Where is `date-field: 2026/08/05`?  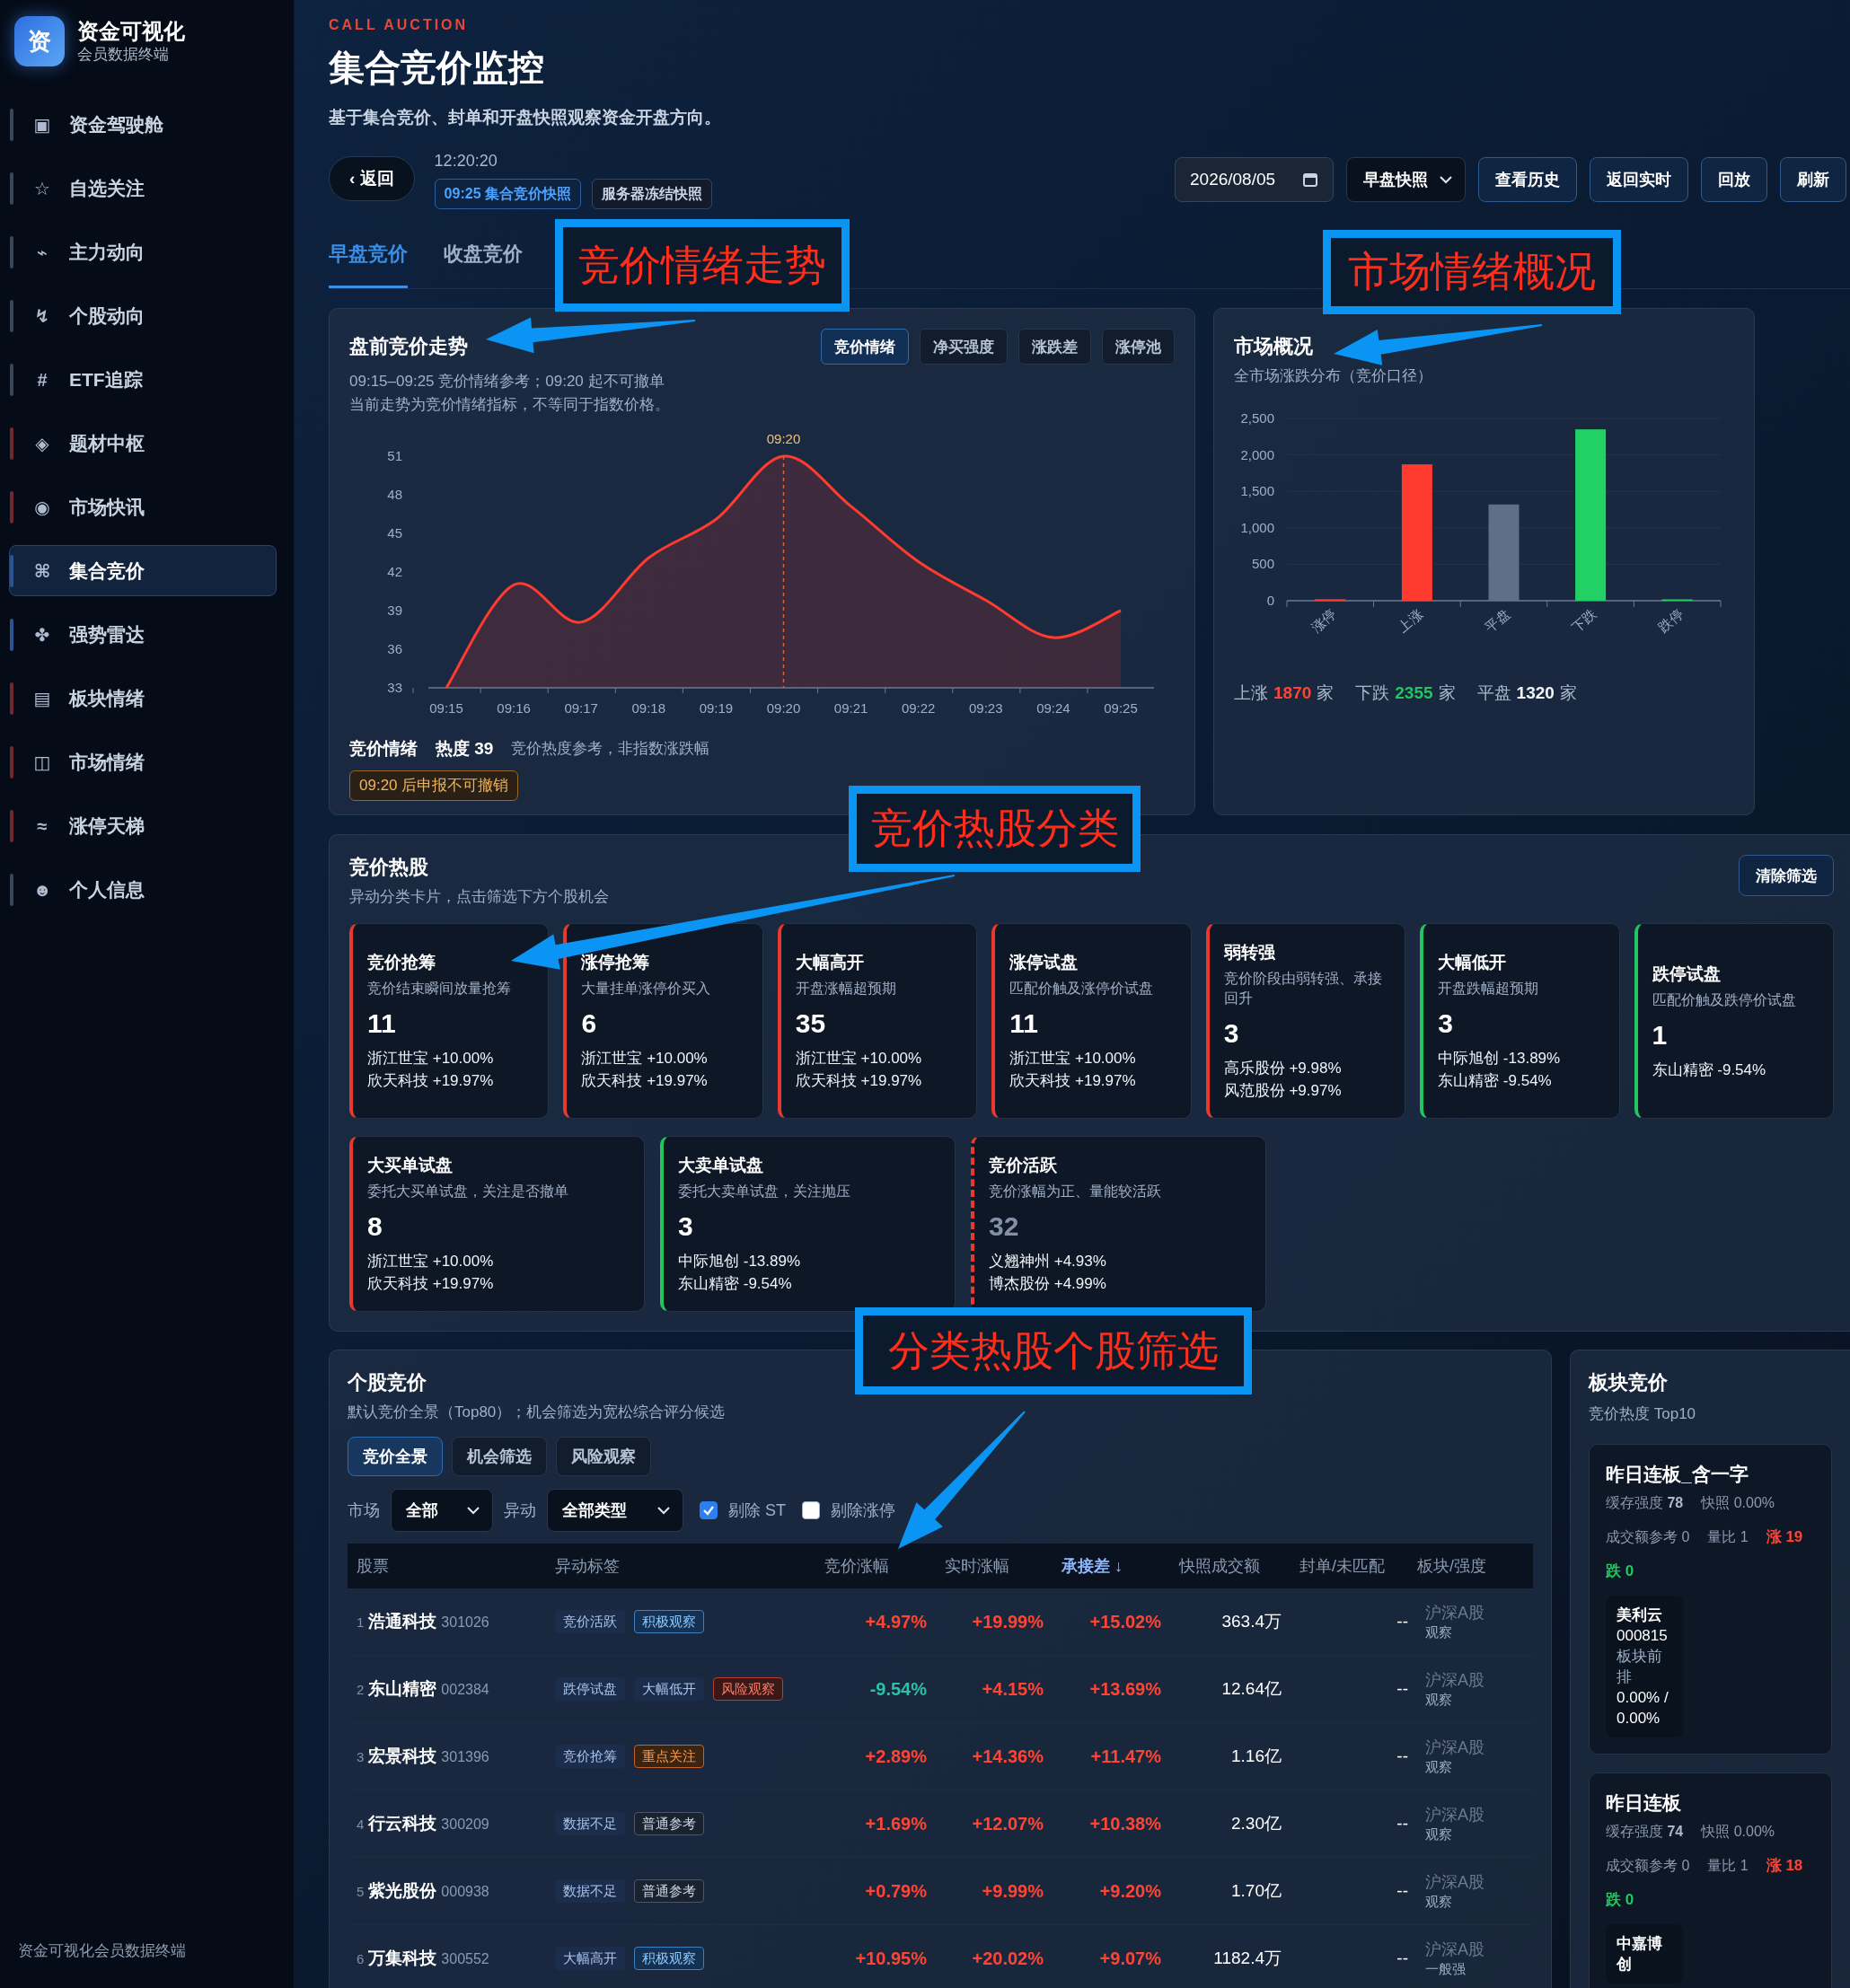 date-field: 2026/08/05 is located at coordinates (1254, 179).